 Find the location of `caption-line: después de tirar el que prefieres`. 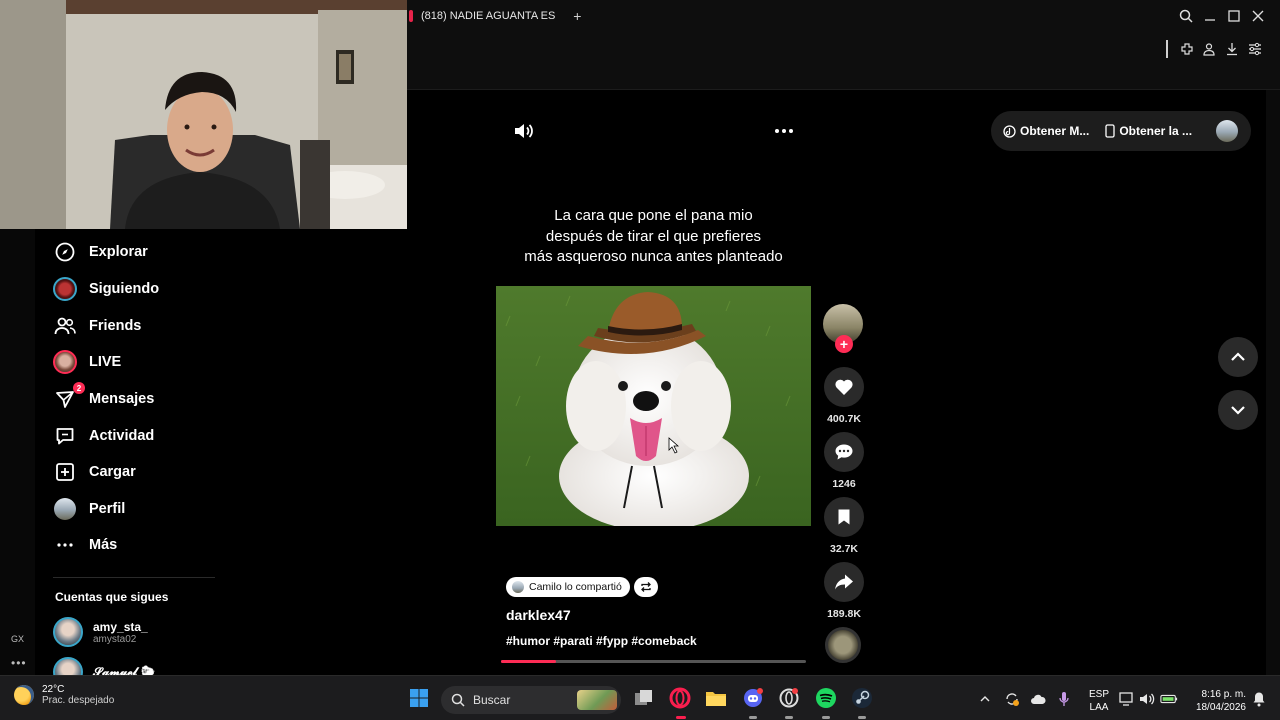

caption-line: después de tirar el que prefieres is located at coordinates (653, 236).